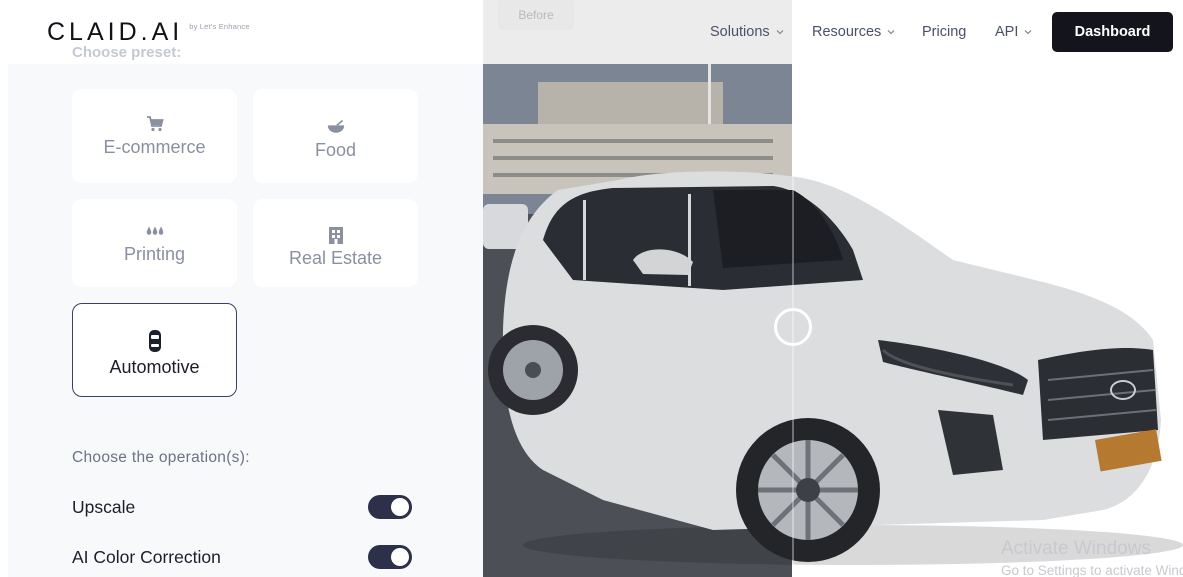 Image resolution: width=1183 pixels, height=577 pixels. Describe the element at coordinates (1092, 570) in the screenshot. I see `watermark-subtitle: Go to Settings to activate Windows.` at that location.